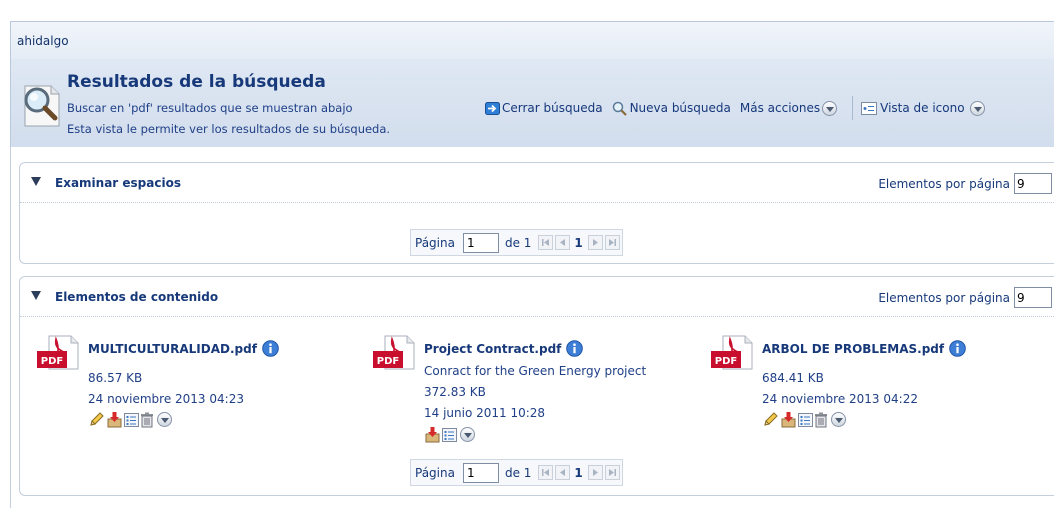  I want to click on file-name-link: ARBOL DE PROBLEMAS.pdf, so click(864, 348).